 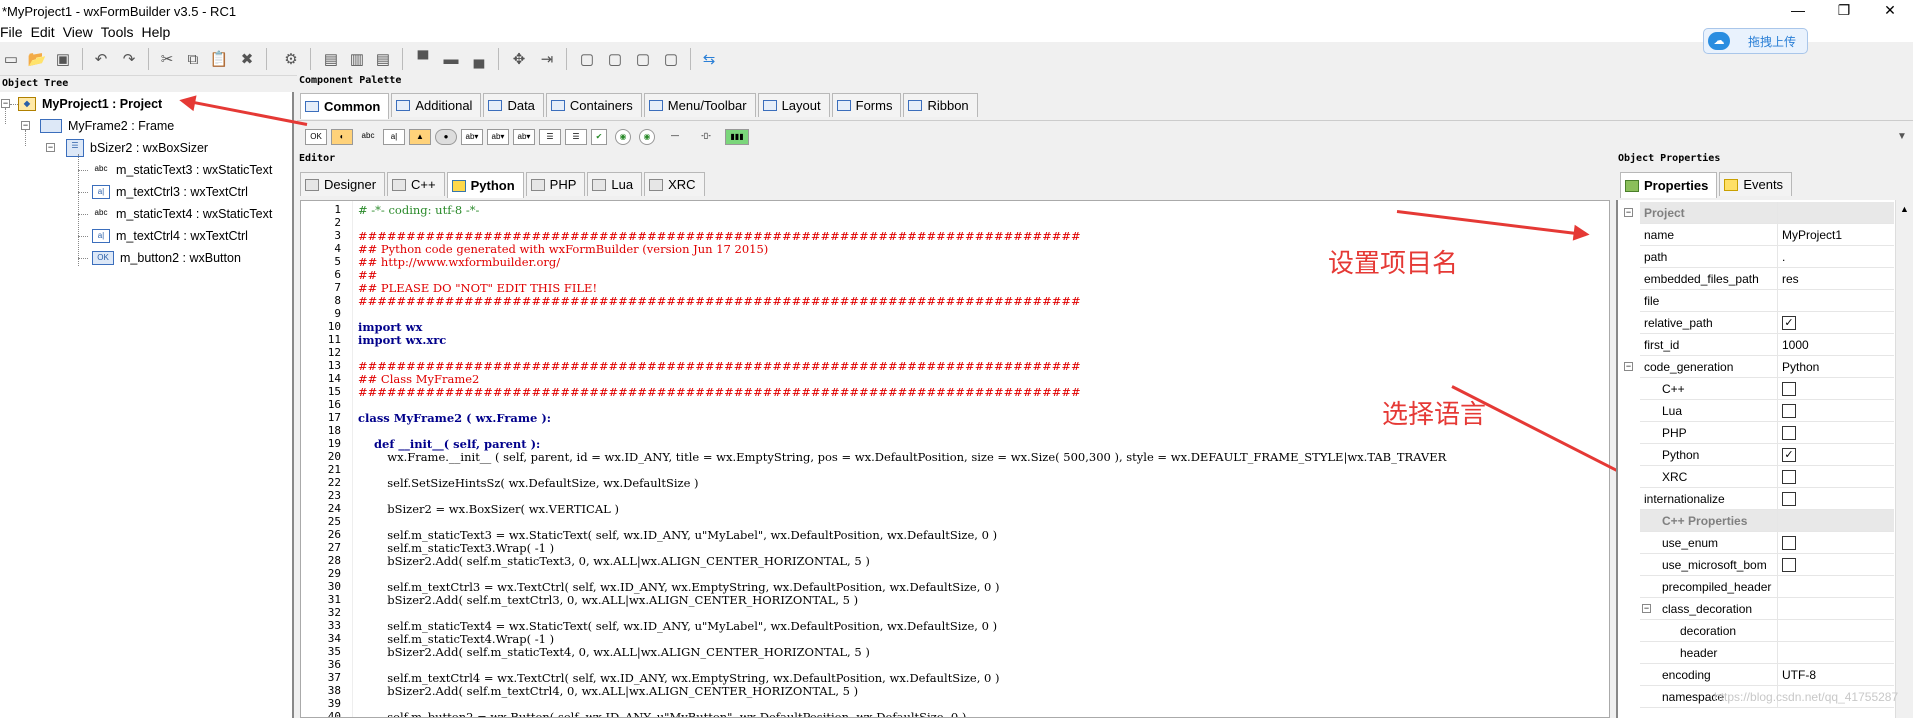 I want to click on property-row: Python ✓, so click(x=1767, y=454).